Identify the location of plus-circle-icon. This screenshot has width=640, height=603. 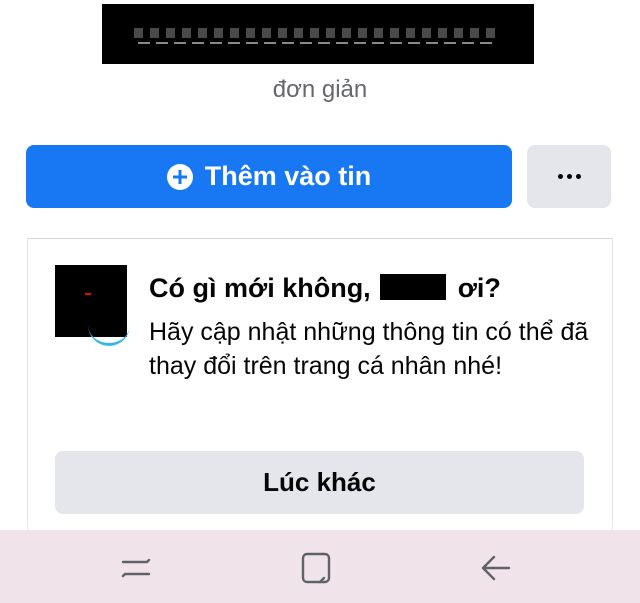
(179, 176).